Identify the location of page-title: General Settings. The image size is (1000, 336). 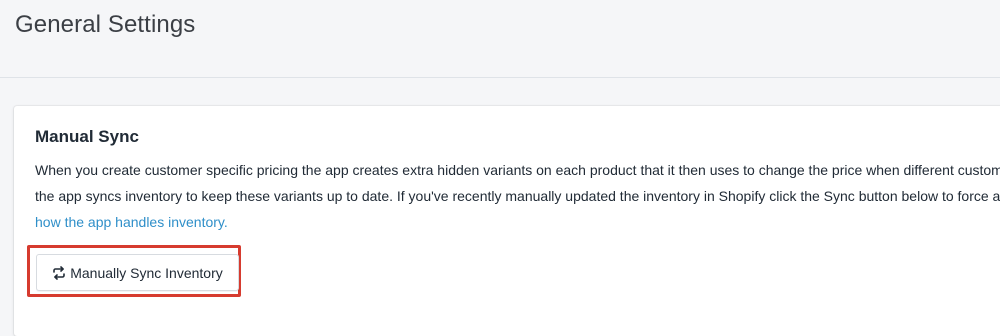
(105, 24).